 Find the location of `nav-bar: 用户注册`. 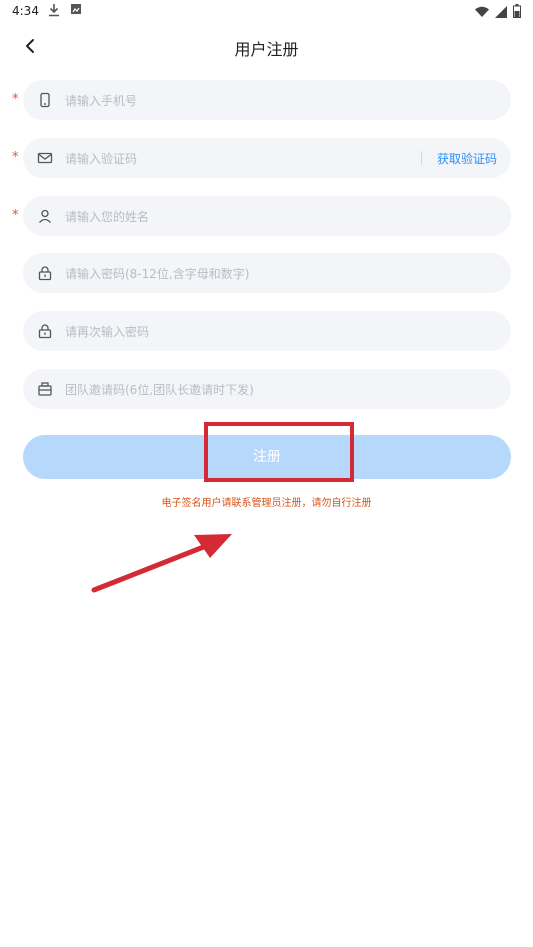

nav-bar: 用户注册 is located at coordinates (266, 47).